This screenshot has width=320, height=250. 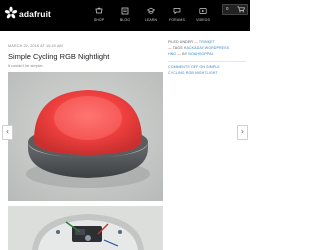 What do you see at coordinates (177, 20) in the screenshot?
I see `nav-forums-label: FORUMS` at bounding box center [177, 20].